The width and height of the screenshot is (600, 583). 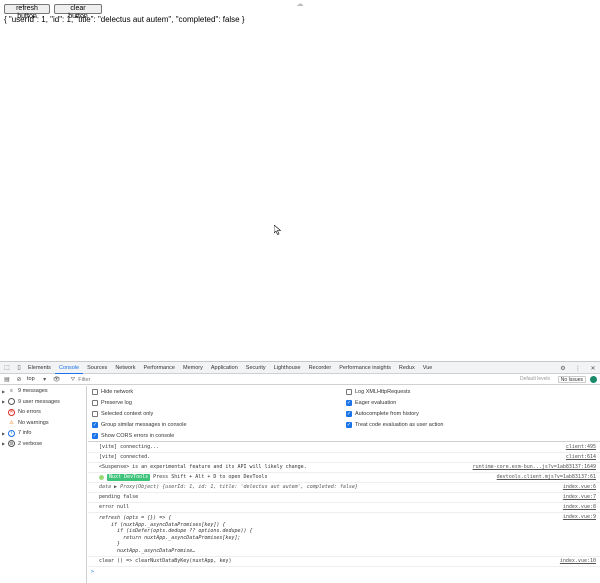 What do you see at coordinates (45, 380) in the screenshot?
I see `chevron-down-icon: ▾` at bounding box center [45, 380].